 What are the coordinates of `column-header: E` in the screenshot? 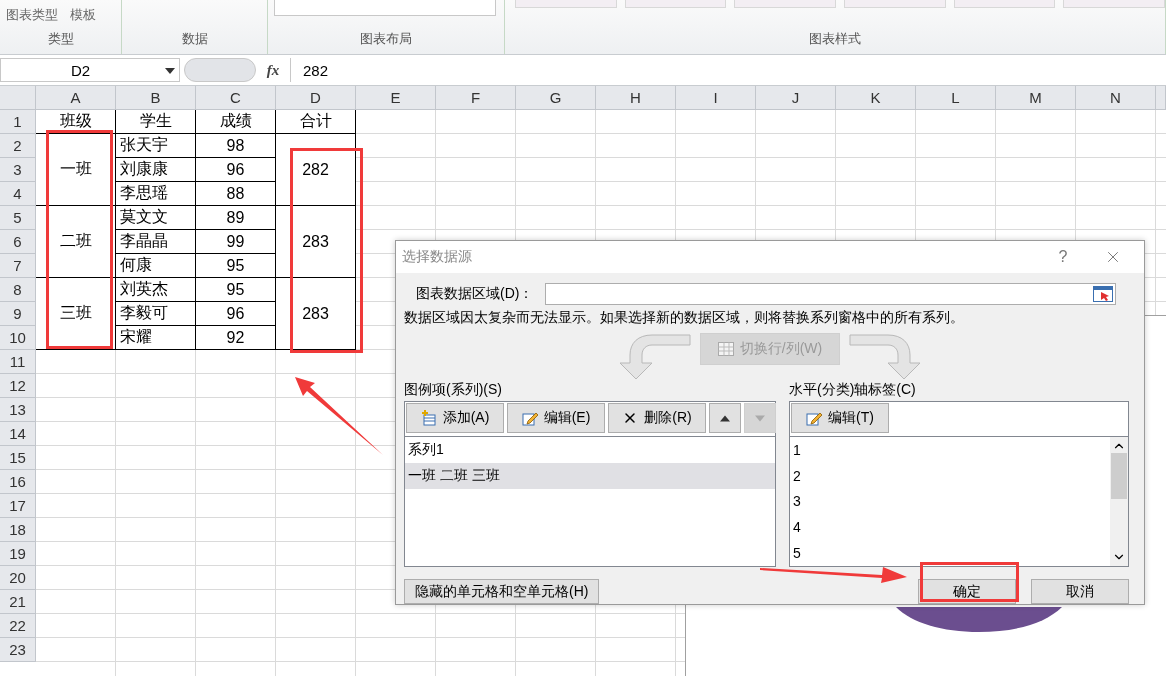 It's located at (396, 98).